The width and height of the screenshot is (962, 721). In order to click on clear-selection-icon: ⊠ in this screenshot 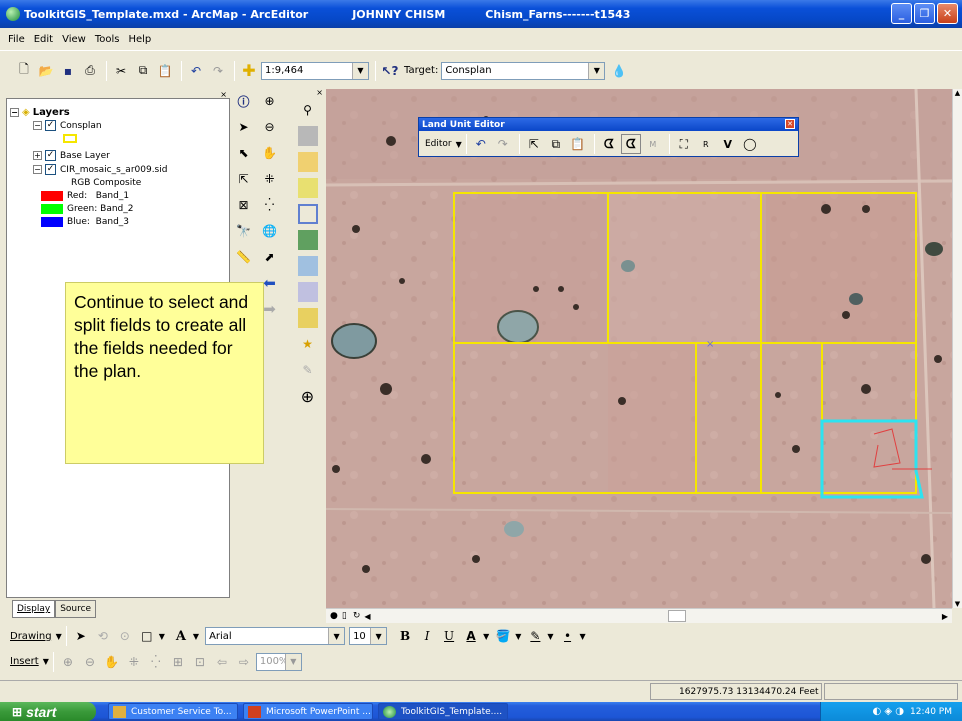, I will do `click(244, 205)`.